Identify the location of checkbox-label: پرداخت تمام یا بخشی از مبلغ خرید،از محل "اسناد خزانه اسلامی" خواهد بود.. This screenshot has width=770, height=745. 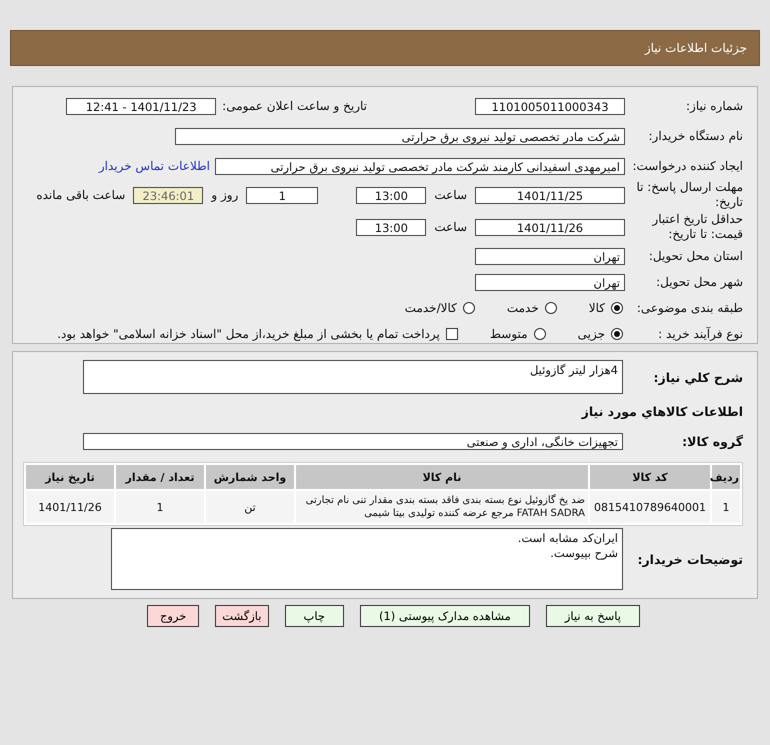
(248, 334).